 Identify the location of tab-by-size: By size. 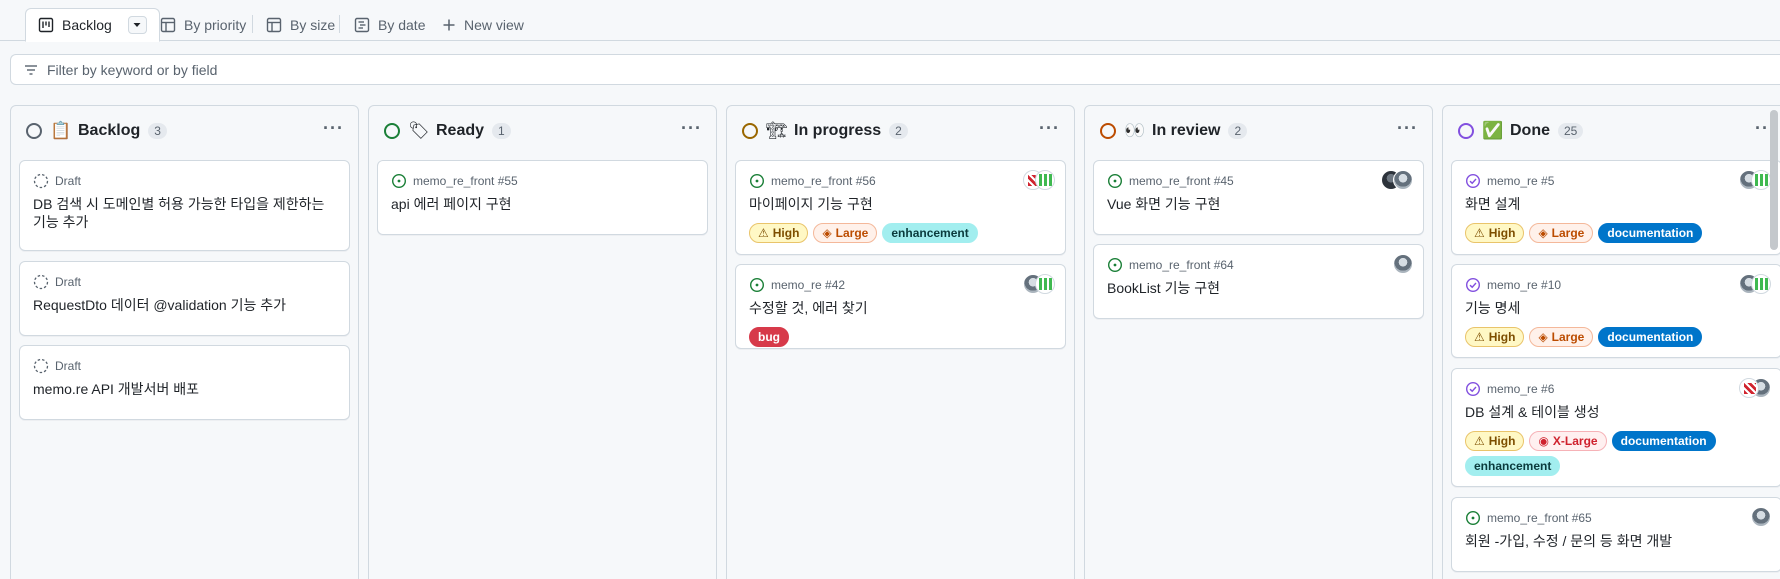
(300, 24).